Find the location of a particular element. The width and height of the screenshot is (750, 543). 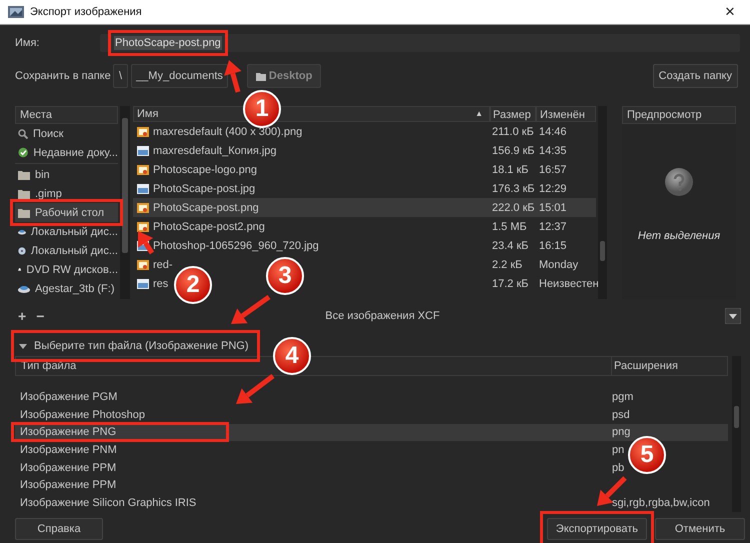

file-size: 176.3 кБ is located at coordinates (513, 188).